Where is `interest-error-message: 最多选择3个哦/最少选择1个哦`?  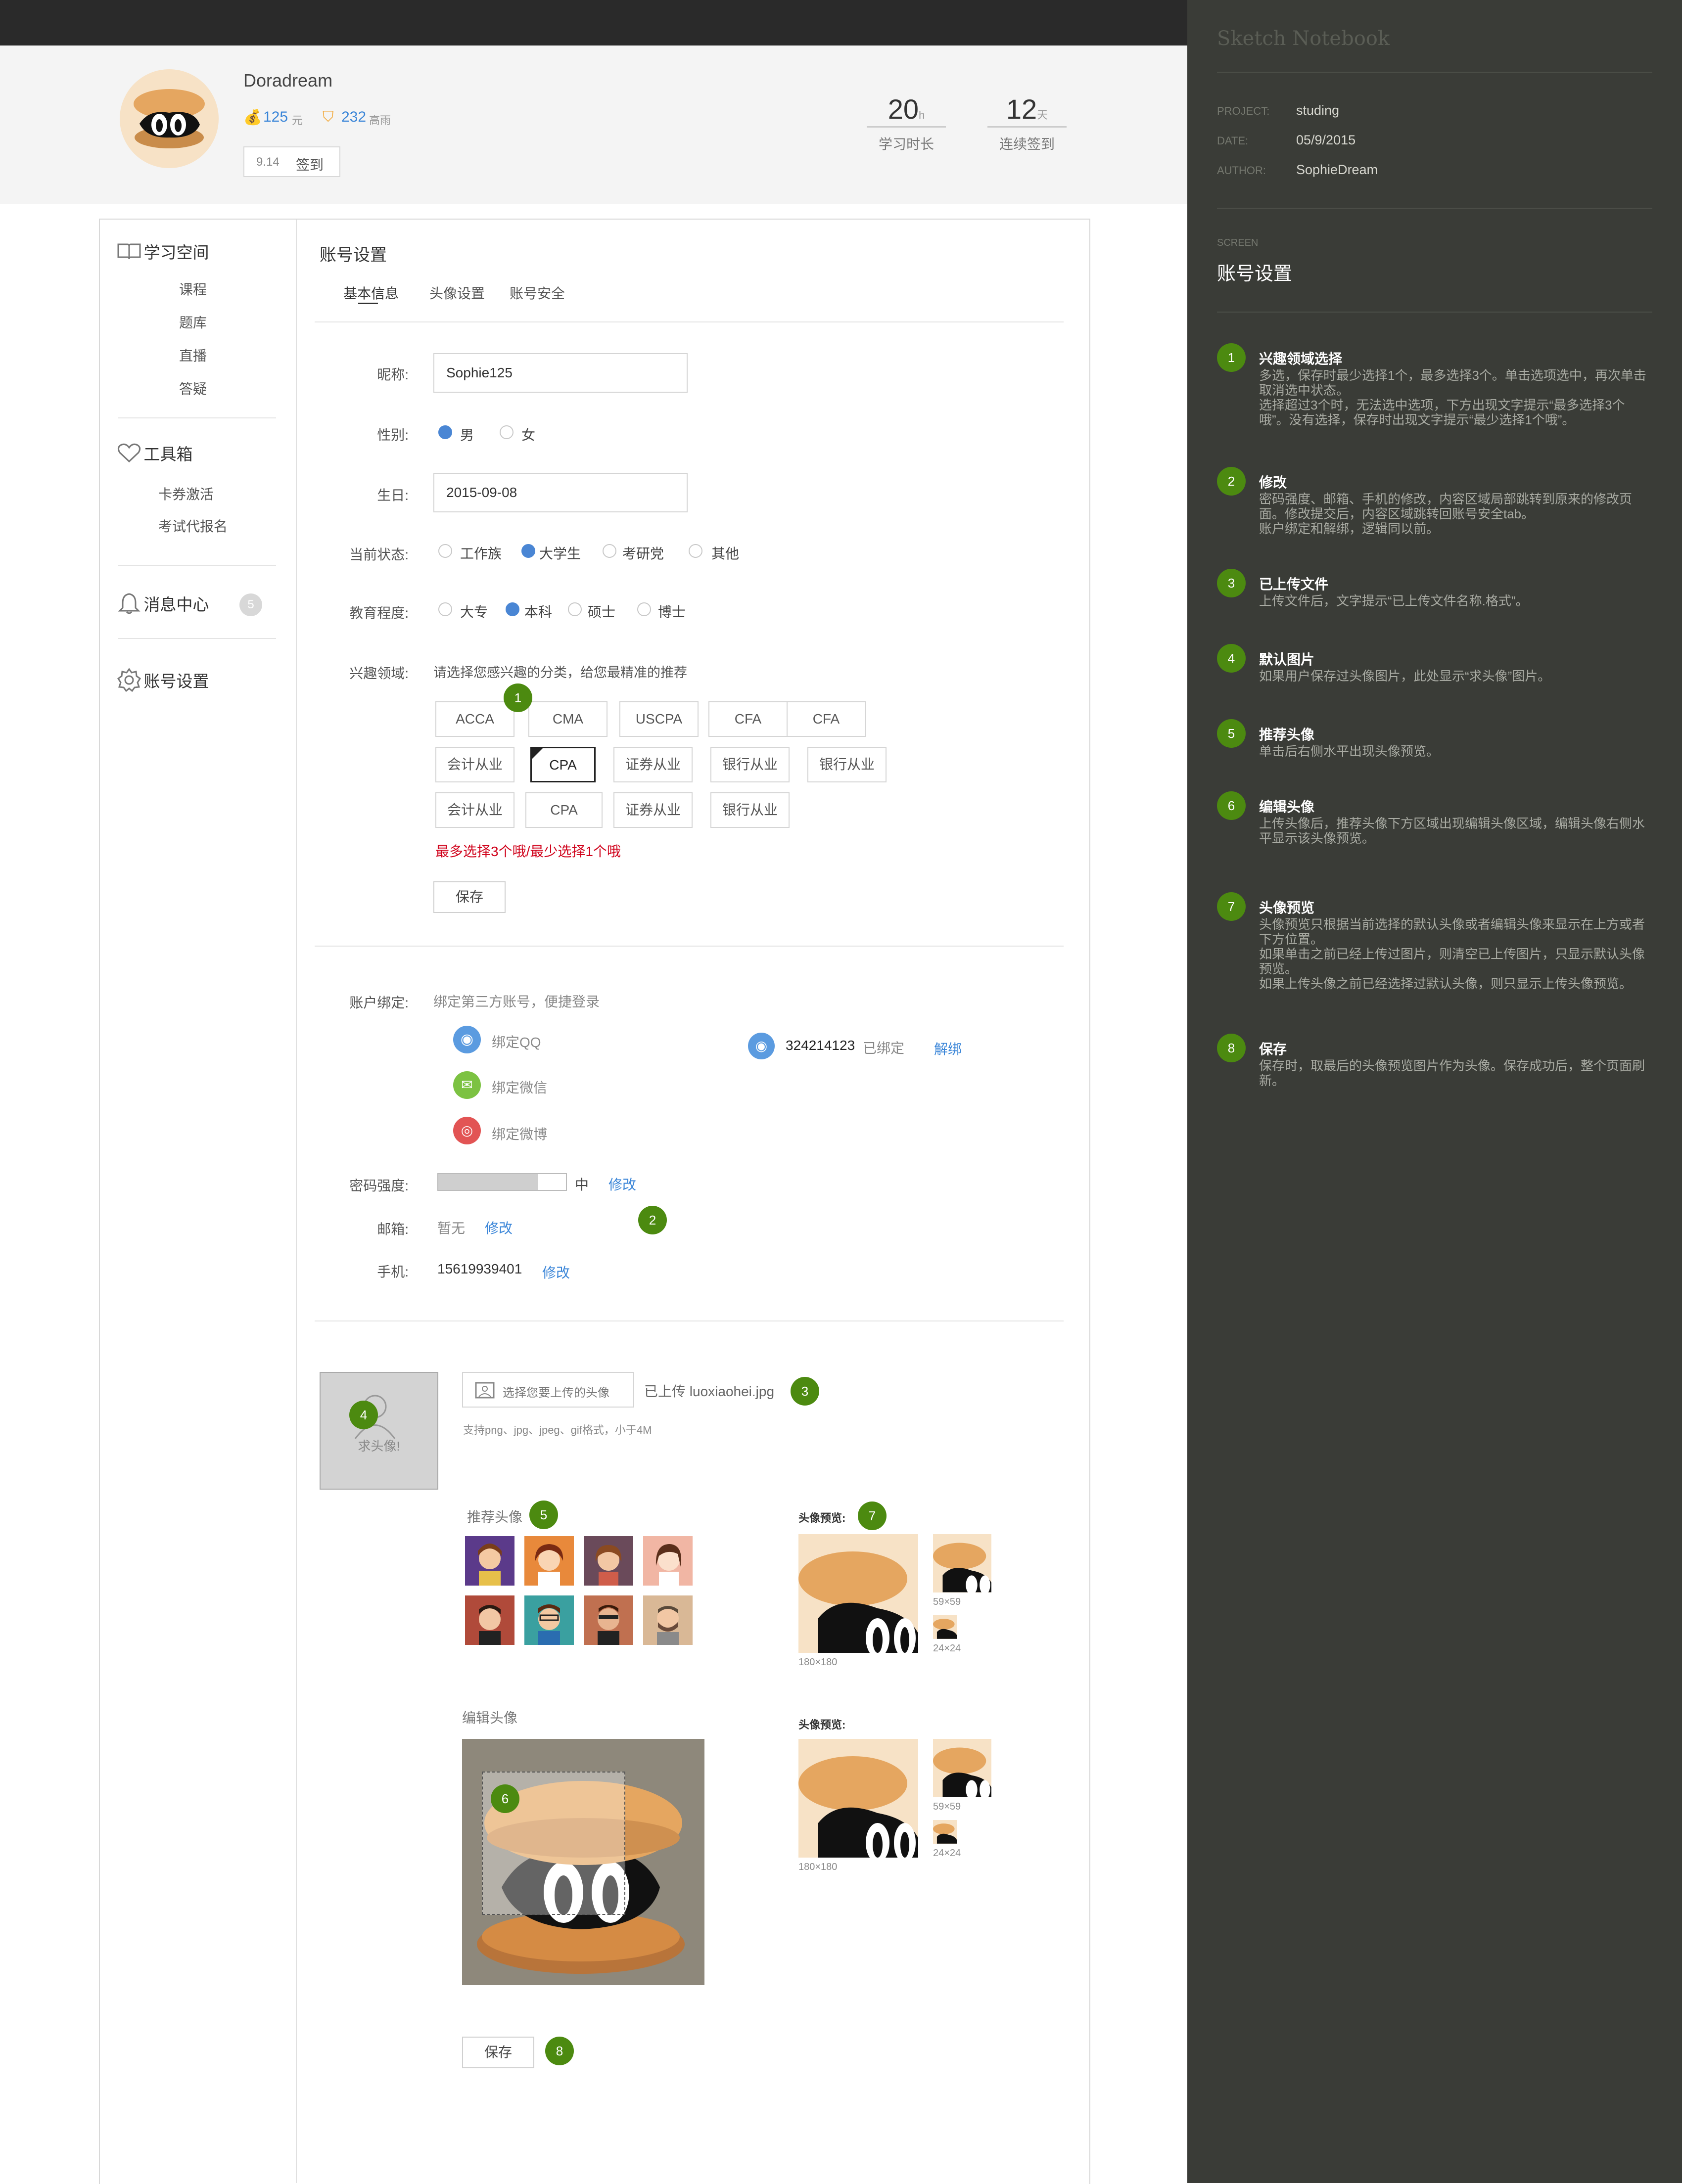 interest-error-message: 最多选择3个哦/最少选择1个哦 is located at coordinates (528, 851).